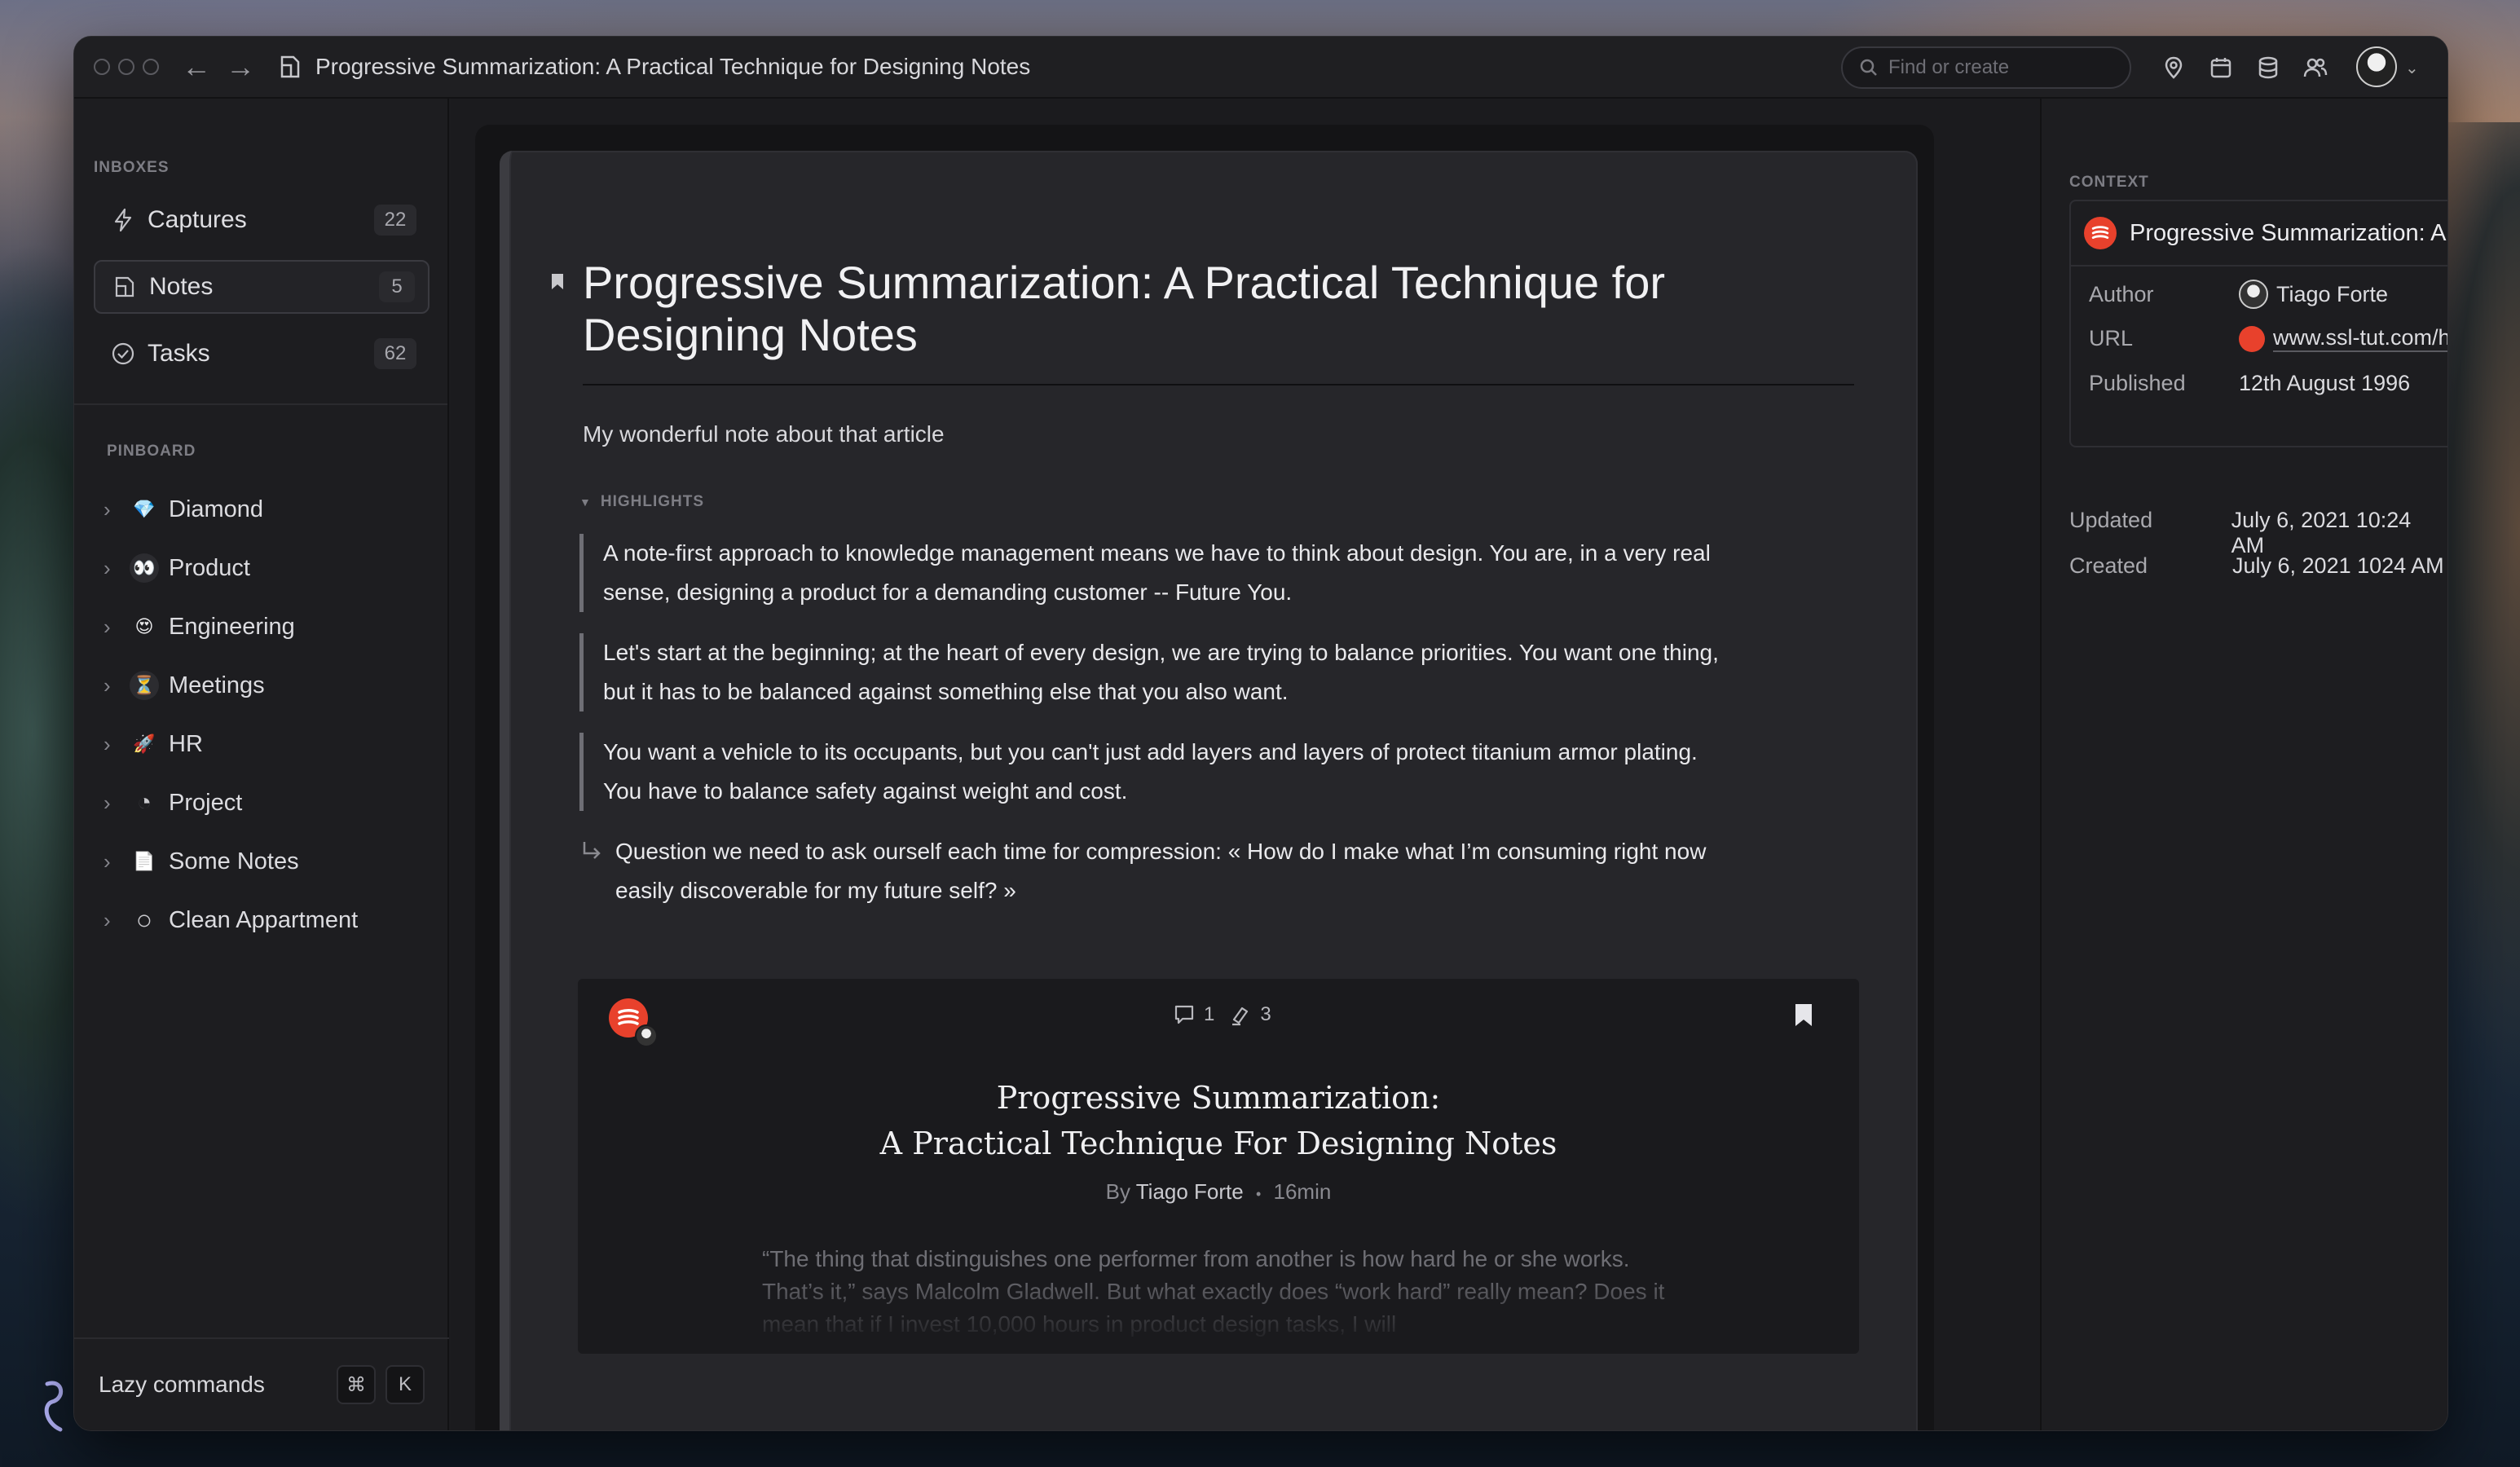 Image resolution: width=2520 pixels, height=1467 pixels. Describe the element at coordinates (53, 1406) in the screenshot. I see `app-logo-icon` at that location.